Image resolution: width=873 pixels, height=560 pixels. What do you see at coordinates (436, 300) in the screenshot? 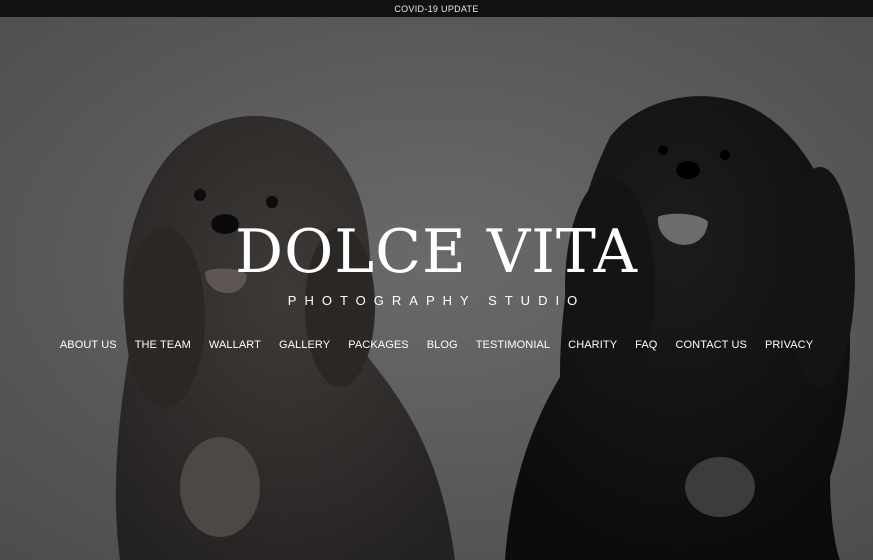
I see `brand-subtitle: PHOTOGRAPHY STUDIO` at bounding box center [436, 300].